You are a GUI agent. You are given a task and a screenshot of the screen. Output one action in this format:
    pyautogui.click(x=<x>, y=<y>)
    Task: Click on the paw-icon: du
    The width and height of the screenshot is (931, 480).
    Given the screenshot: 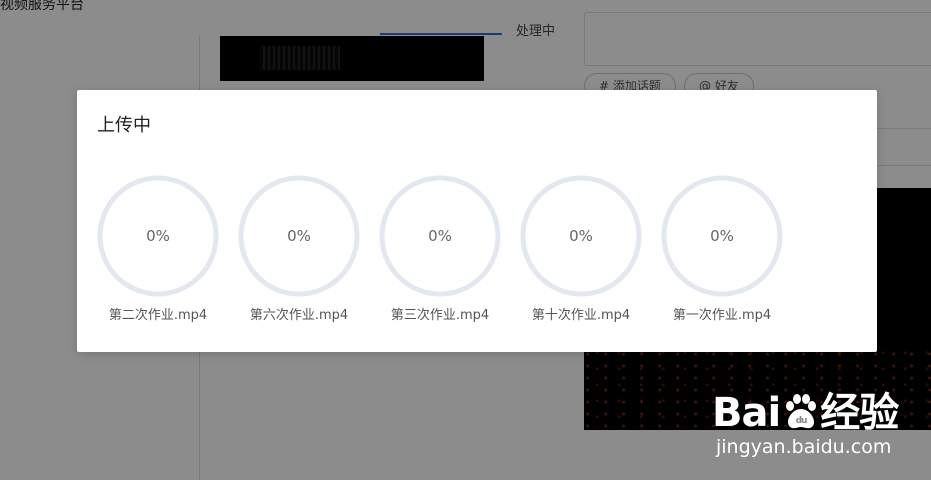 What is the action you would take?
    pyautogui.click(x=801, y=411)
    